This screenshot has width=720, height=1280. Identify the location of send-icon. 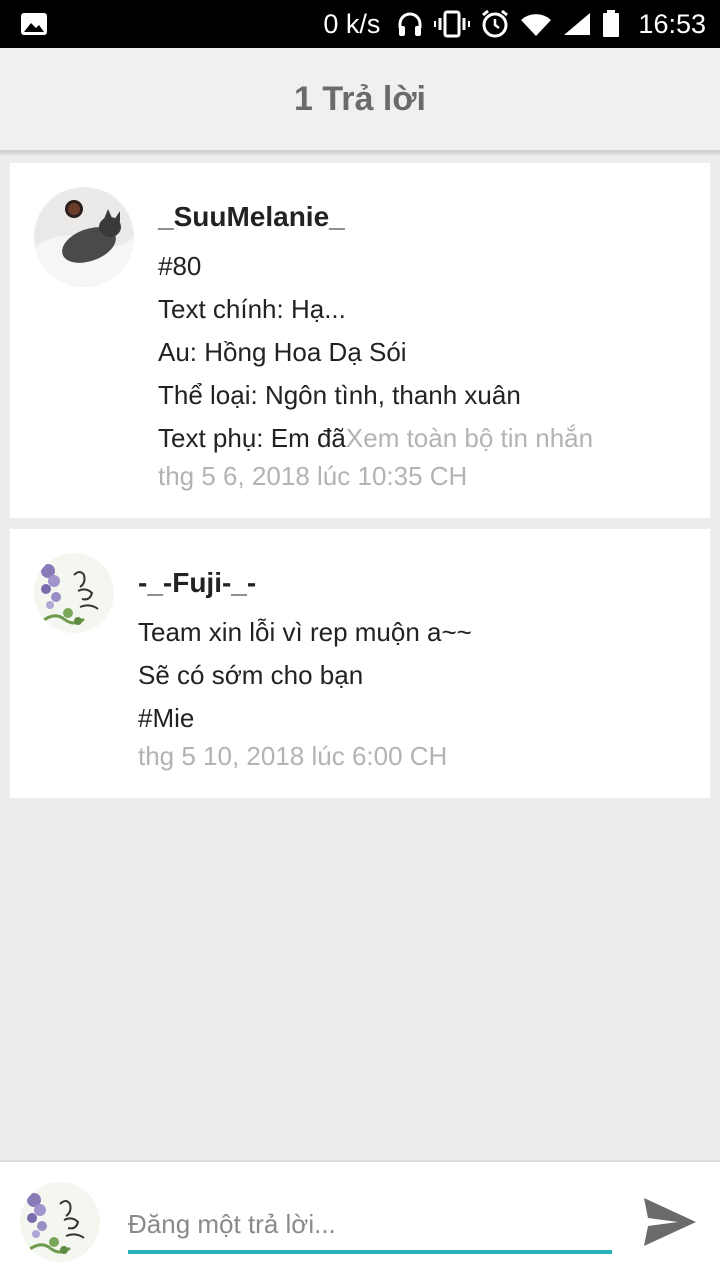
(670, 1224).